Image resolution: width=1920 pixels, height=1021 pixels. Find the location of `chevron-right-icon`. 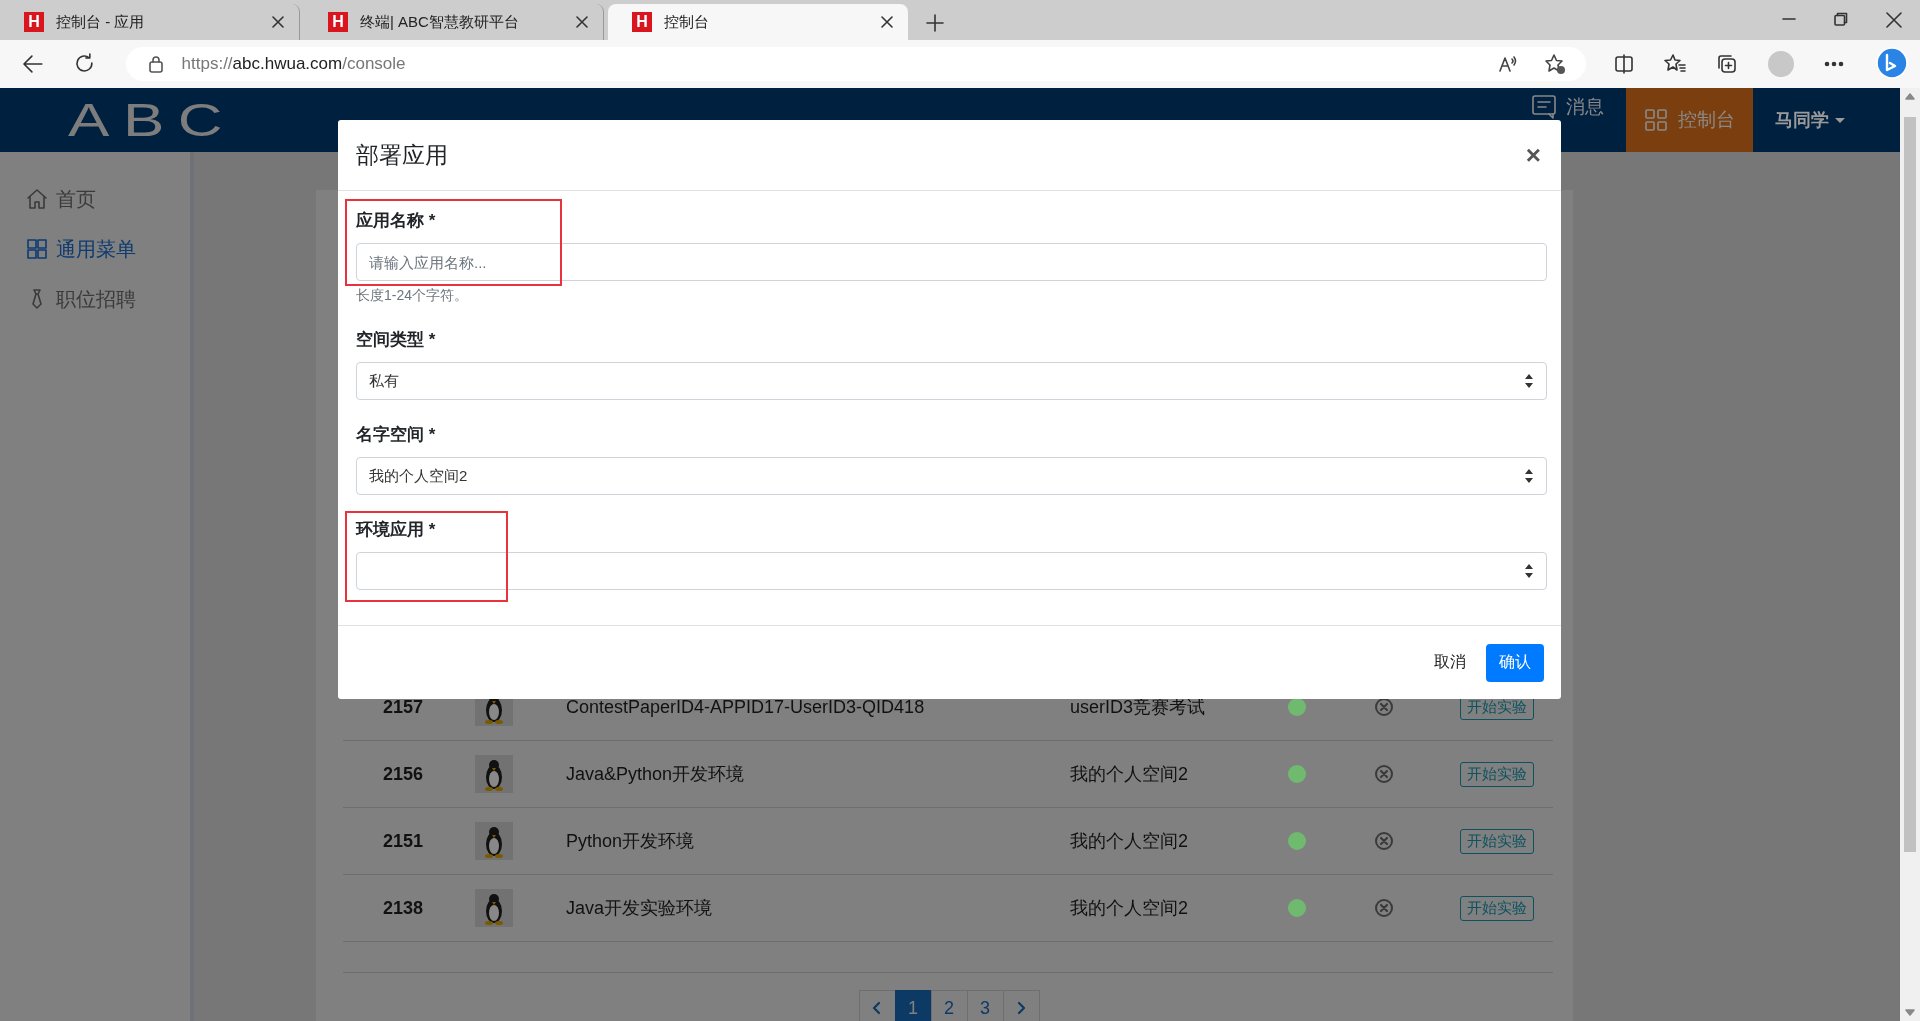

chevron-right-icon is located at coordinates (1021, 1008).